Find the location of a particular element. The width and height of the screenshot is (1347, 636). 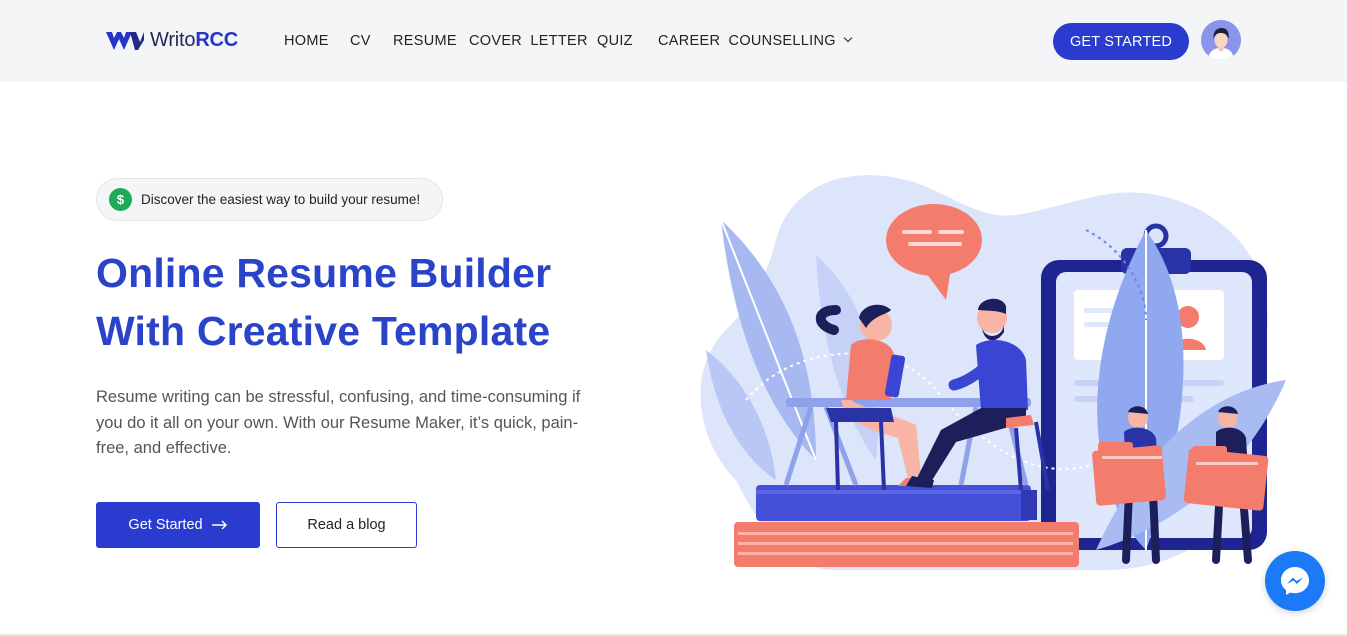

nav-career-counselling: CAREER COUNSELLING is located at coordinates (755, 41).